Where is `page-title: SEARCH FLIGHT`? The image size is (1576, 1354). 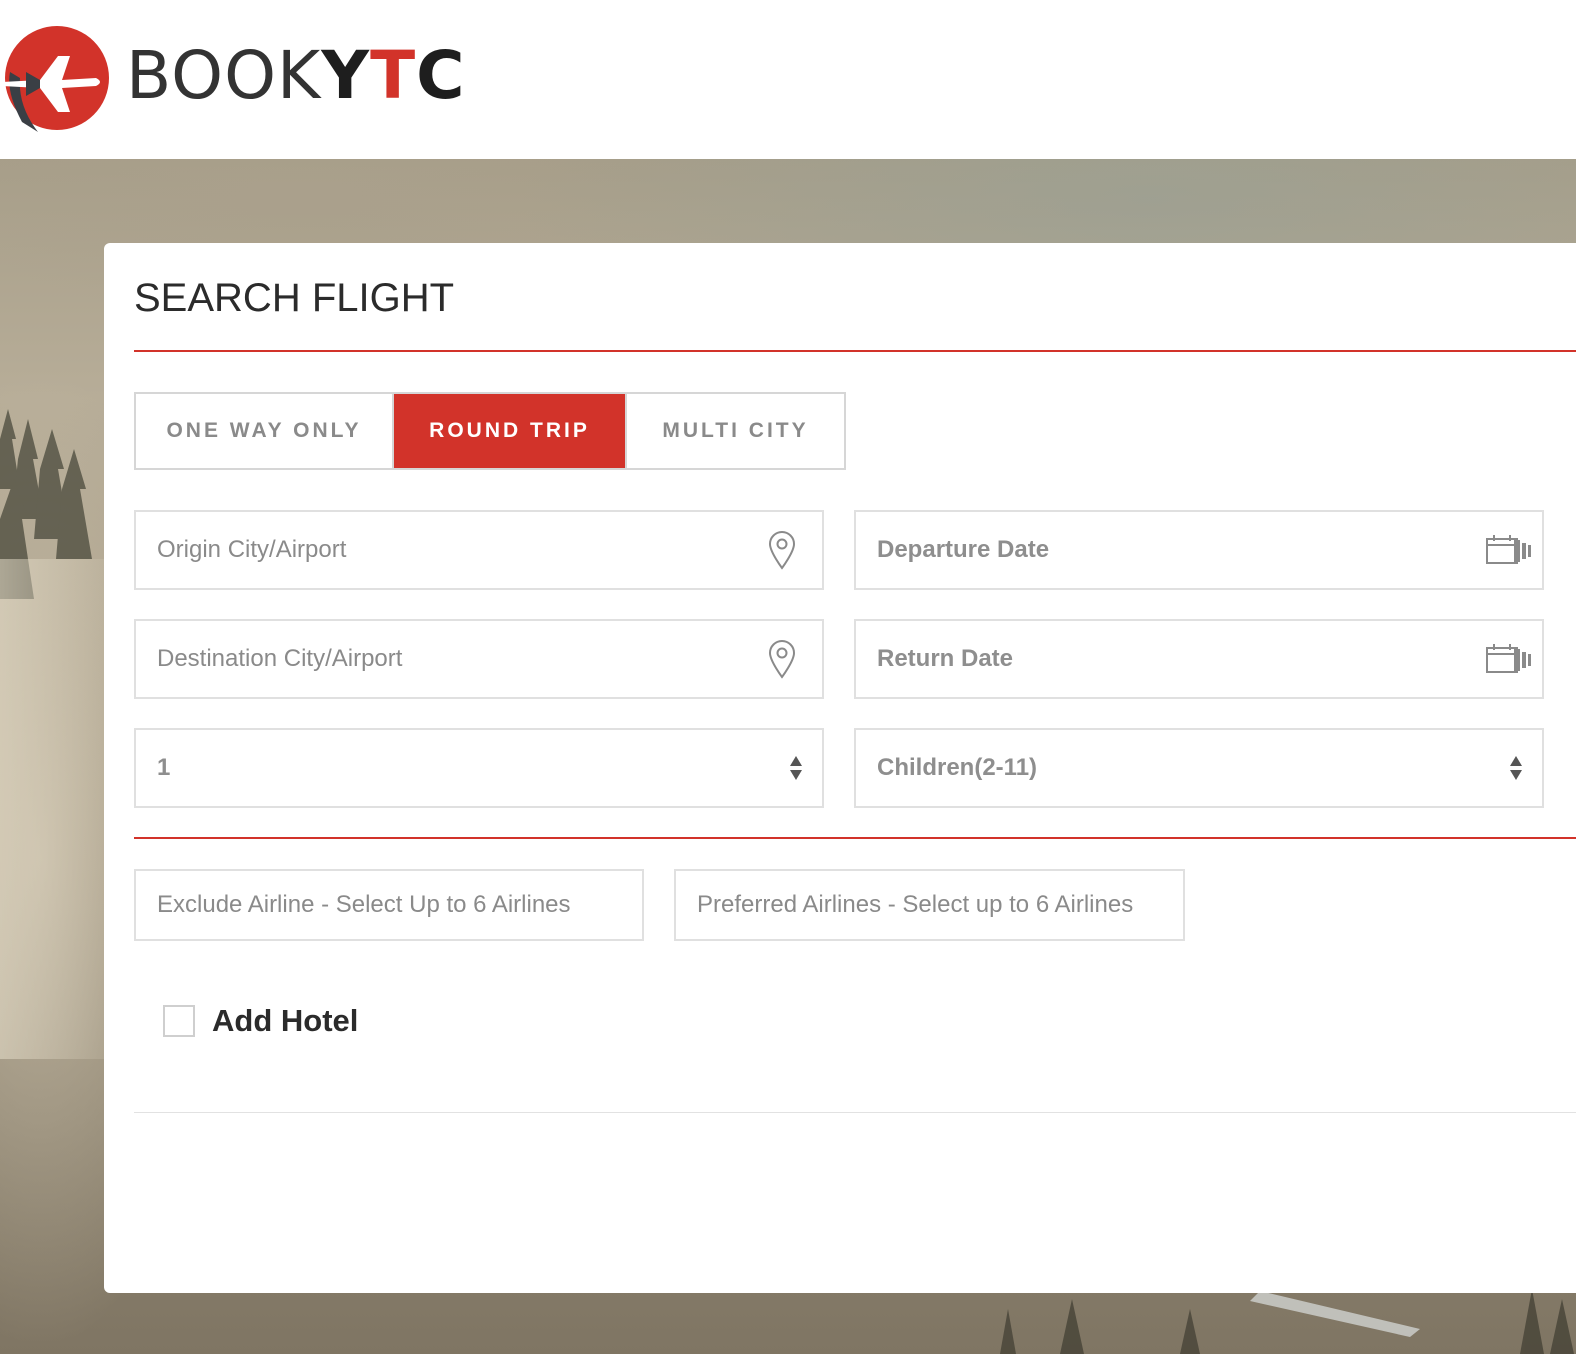
page-title: SEARCH FLIGHT is located at coordinates (294, 298).